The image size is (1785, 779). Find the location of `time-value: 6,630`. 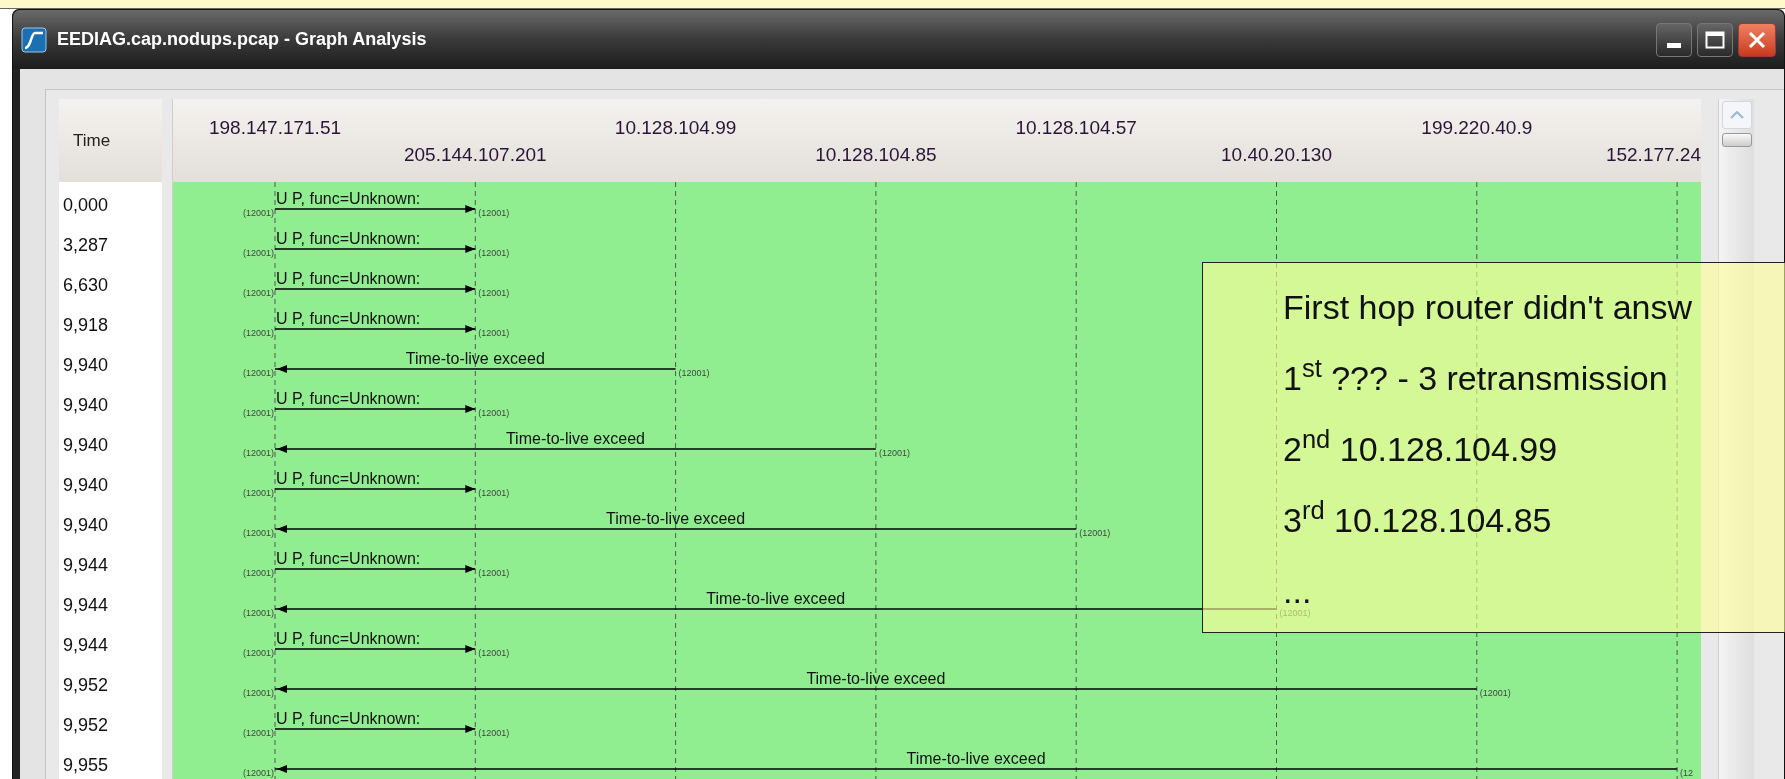

time-value: 6,630 is located at coordinates (86, 285).